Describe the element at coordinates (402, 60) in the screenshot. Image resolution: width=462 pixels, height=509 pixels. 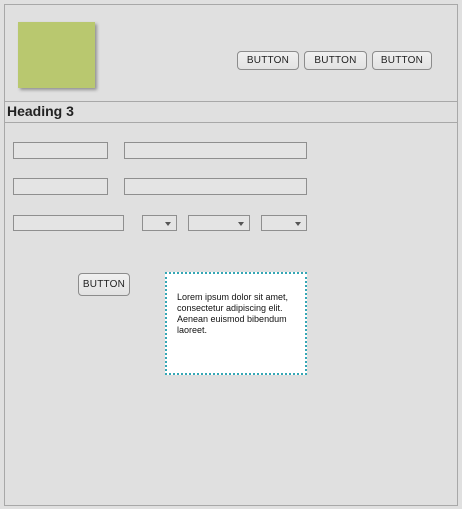
I see `header-button-3: BUTTON` at that location.